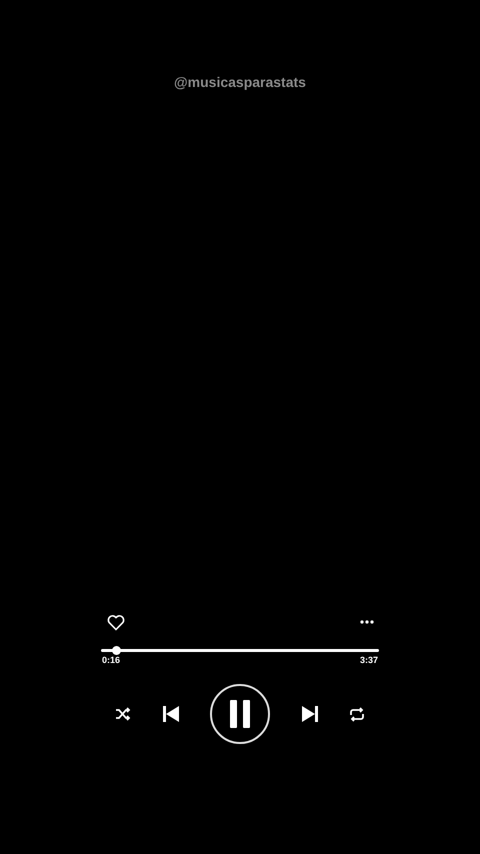 This screenshot has width=480, height=854. I want to click on skip-forward-icon, so click(309, 714).